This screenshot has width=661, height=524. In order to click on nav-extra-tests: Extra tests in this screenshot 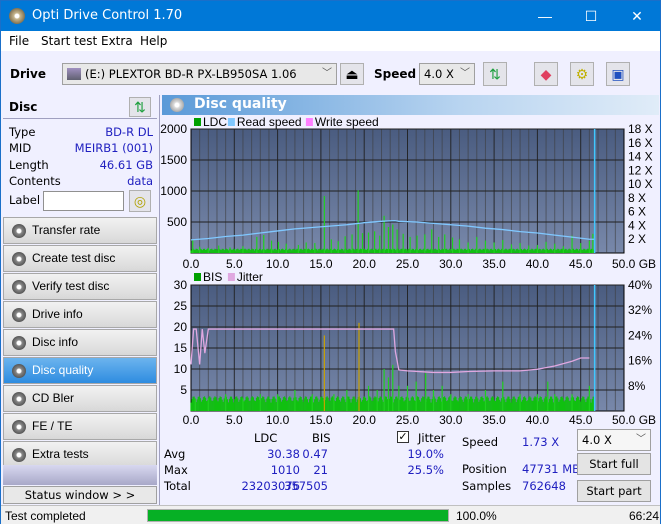, I will do `click(80, 454)`.